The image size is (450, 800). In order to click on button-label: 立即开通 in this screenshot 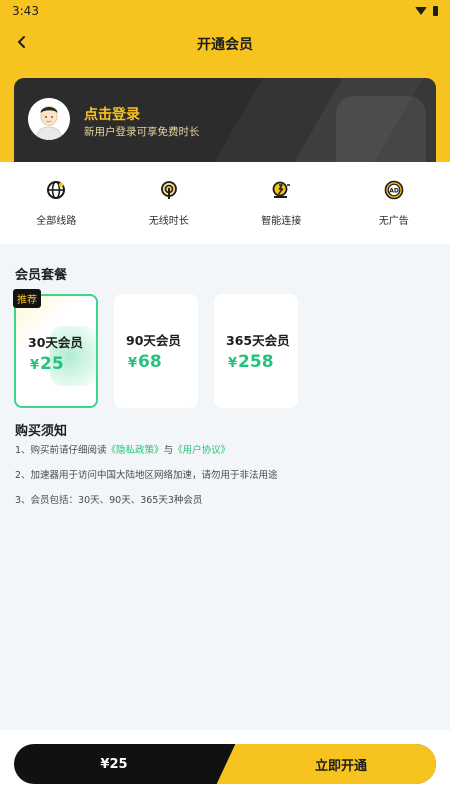, I will do `click(340, 766)`.